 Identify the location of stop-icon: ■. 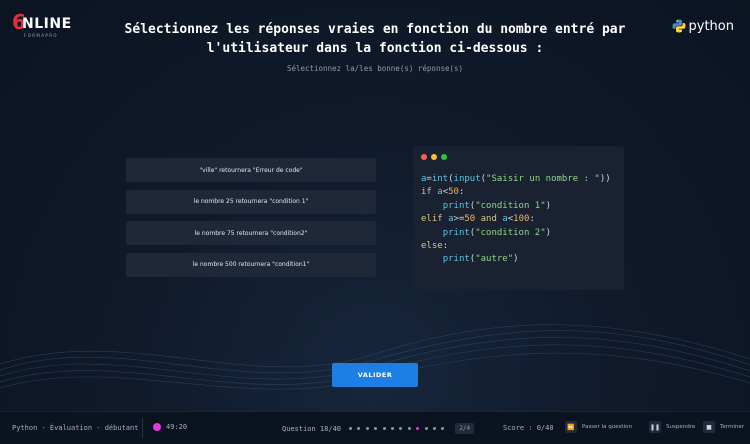
(709, 427).